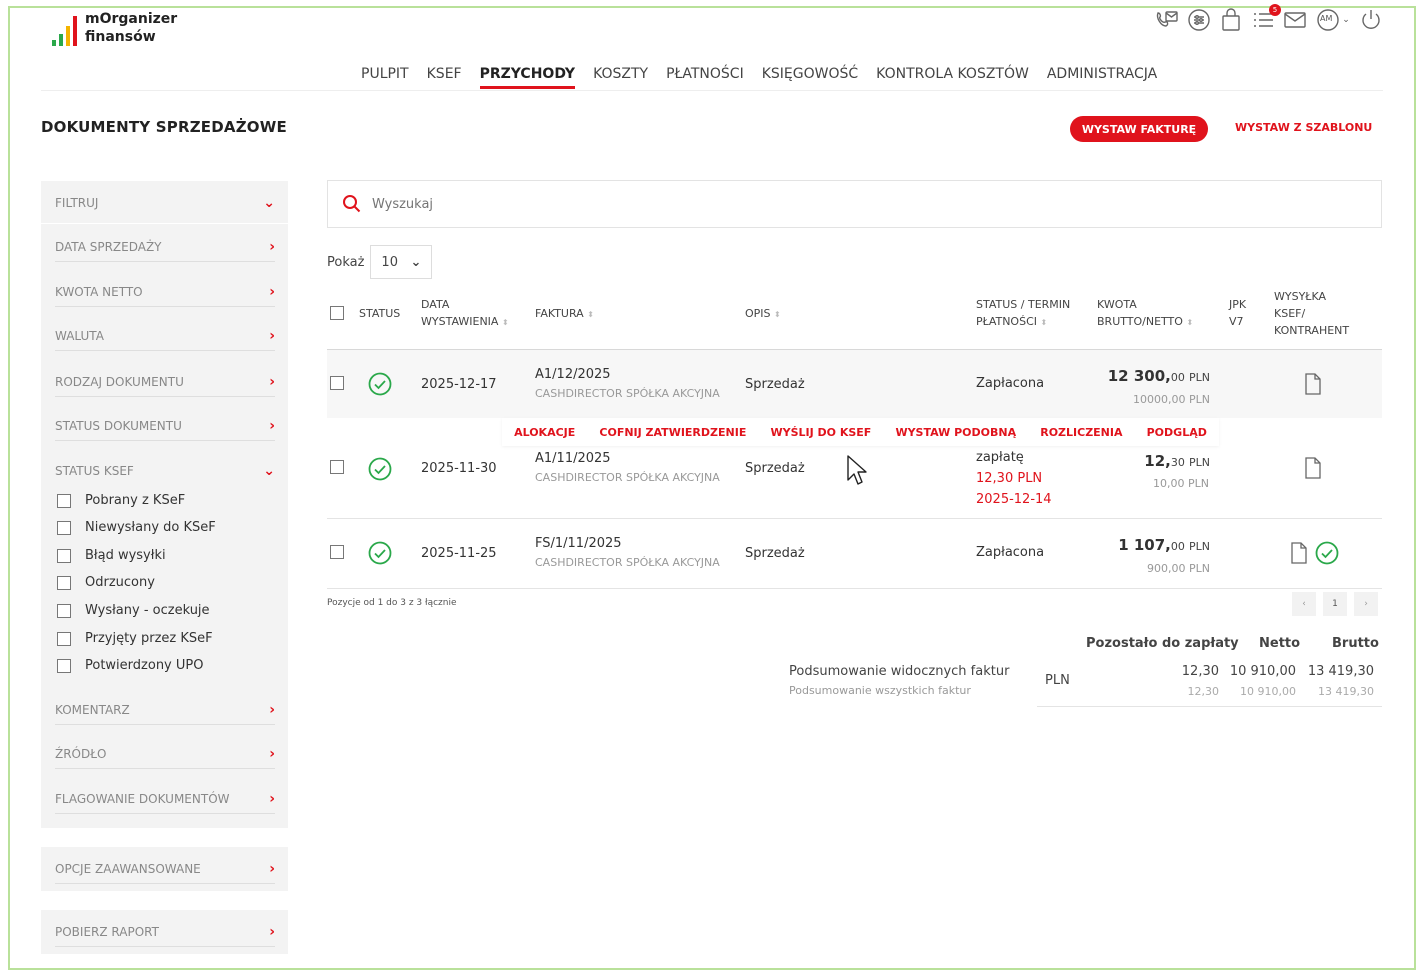  I want to click on download-report-panel: POBIERZ RAPORT ›, so click(164, 932).